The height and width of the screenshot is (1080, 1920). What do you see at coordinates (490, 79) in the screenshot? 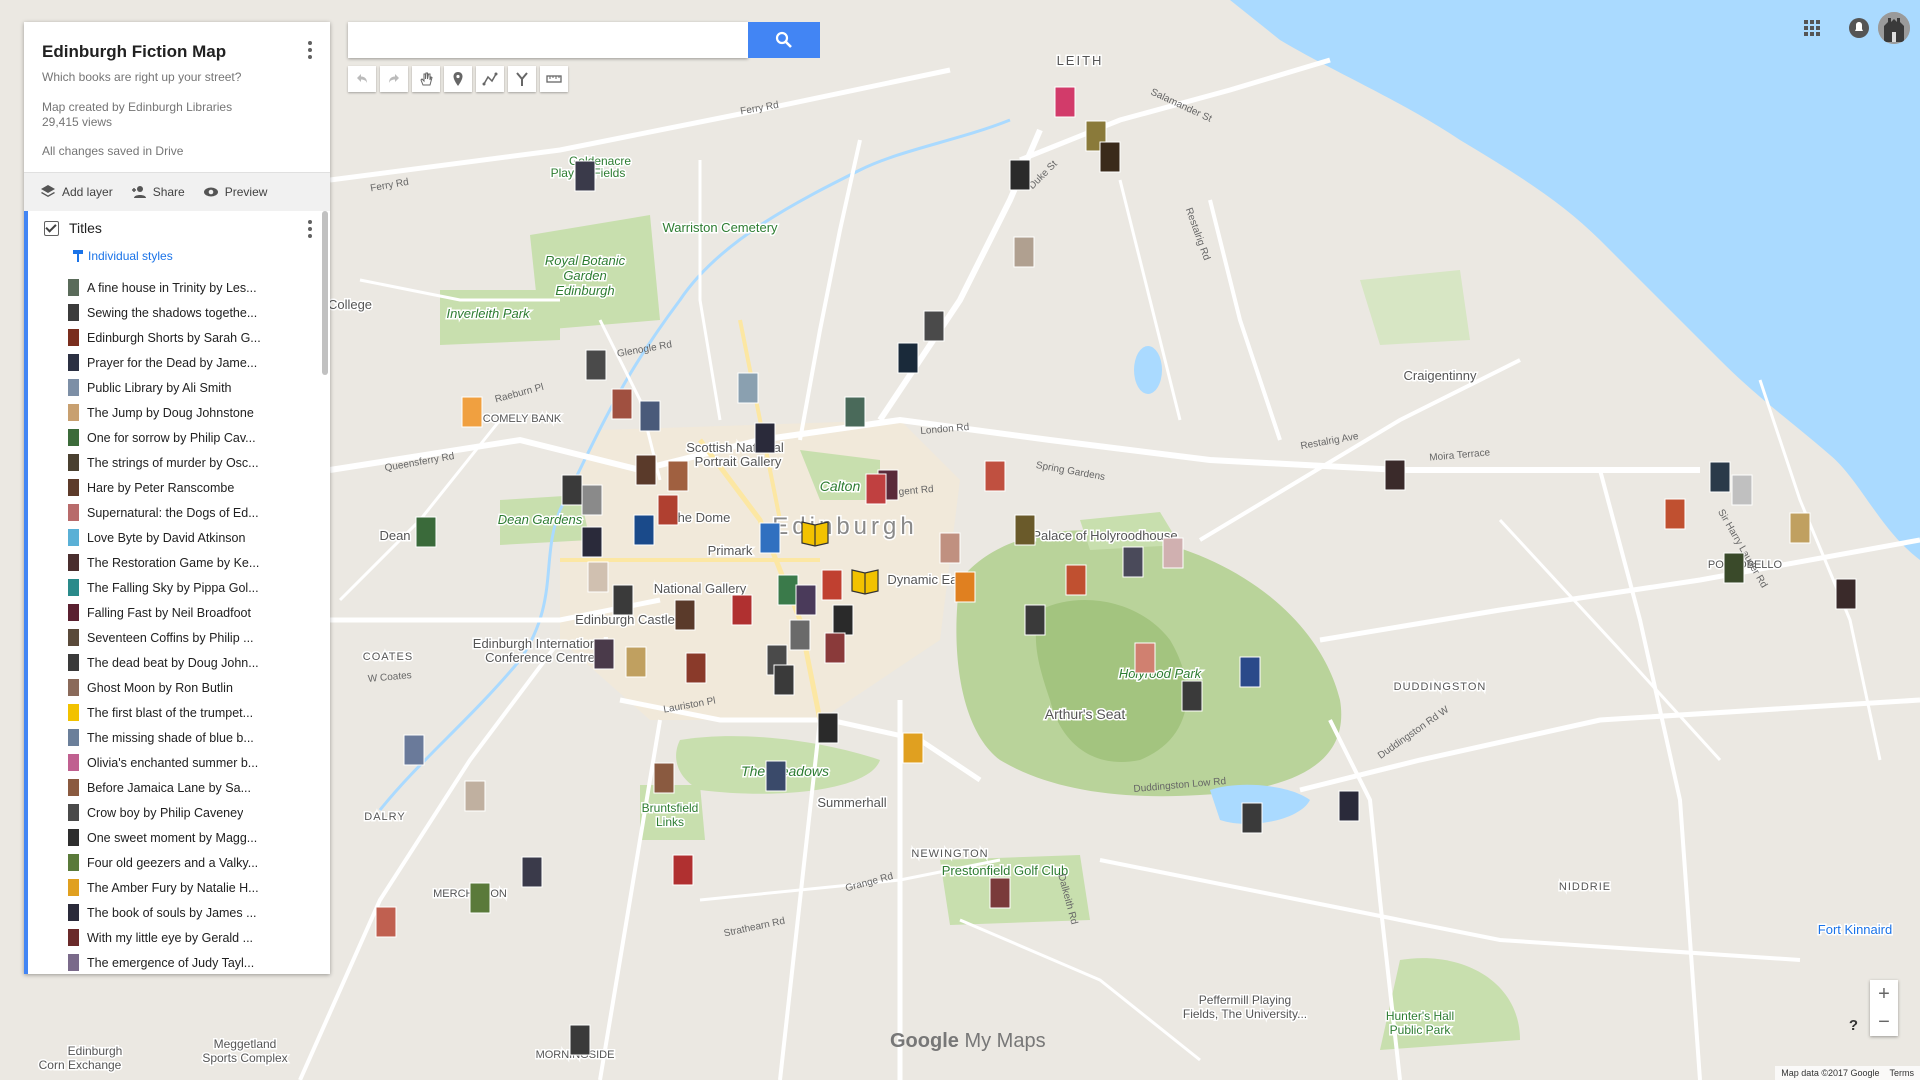
I see `draw-line-button` at bounding box center [490, 79].